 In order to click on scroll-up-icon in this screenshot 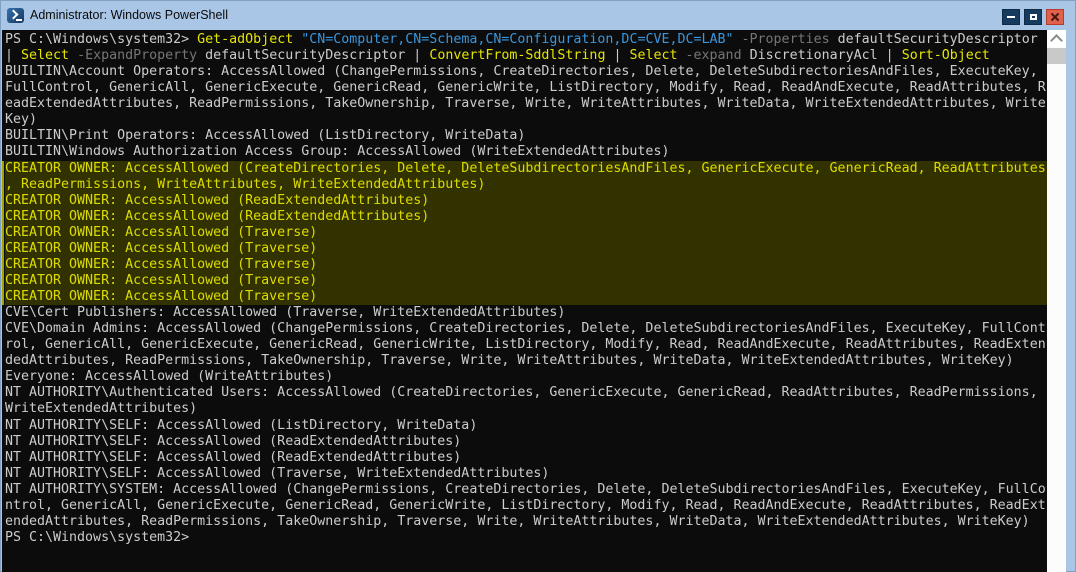, I will do `click(1056, 40)`.